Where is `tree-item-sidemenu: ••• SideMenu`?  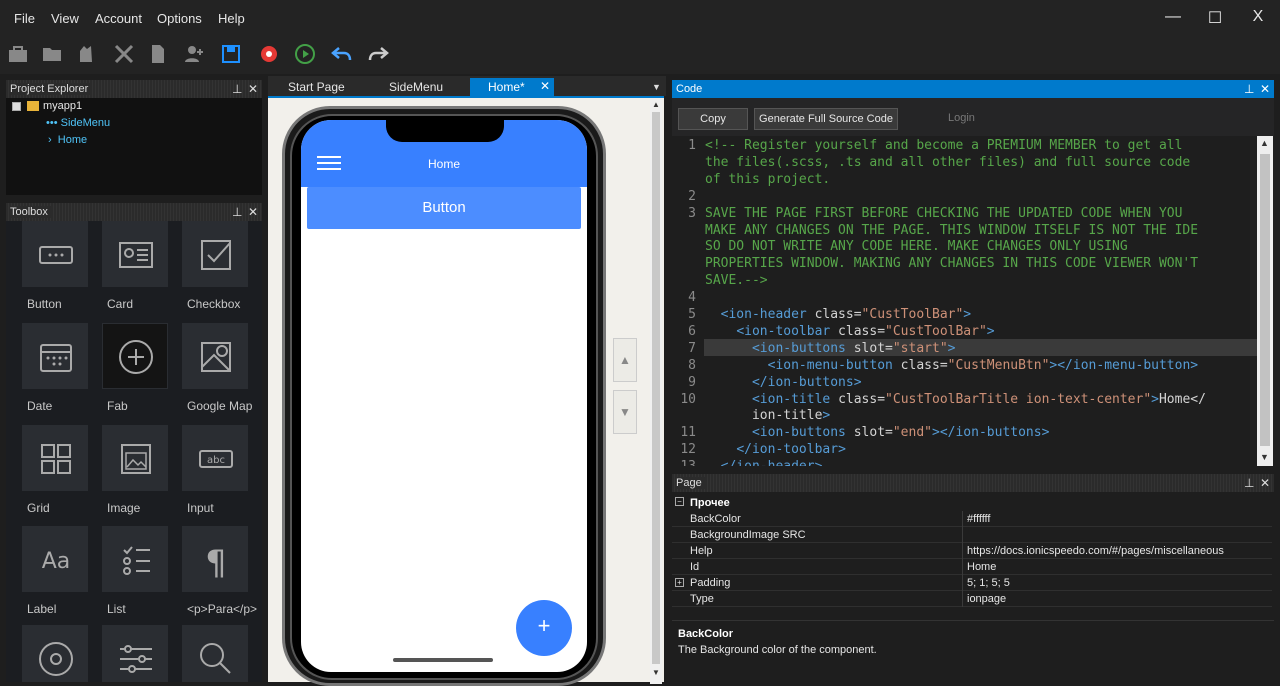 tree-item-sidemenu: ••• SideMenu is located at coordinates (78, 123).